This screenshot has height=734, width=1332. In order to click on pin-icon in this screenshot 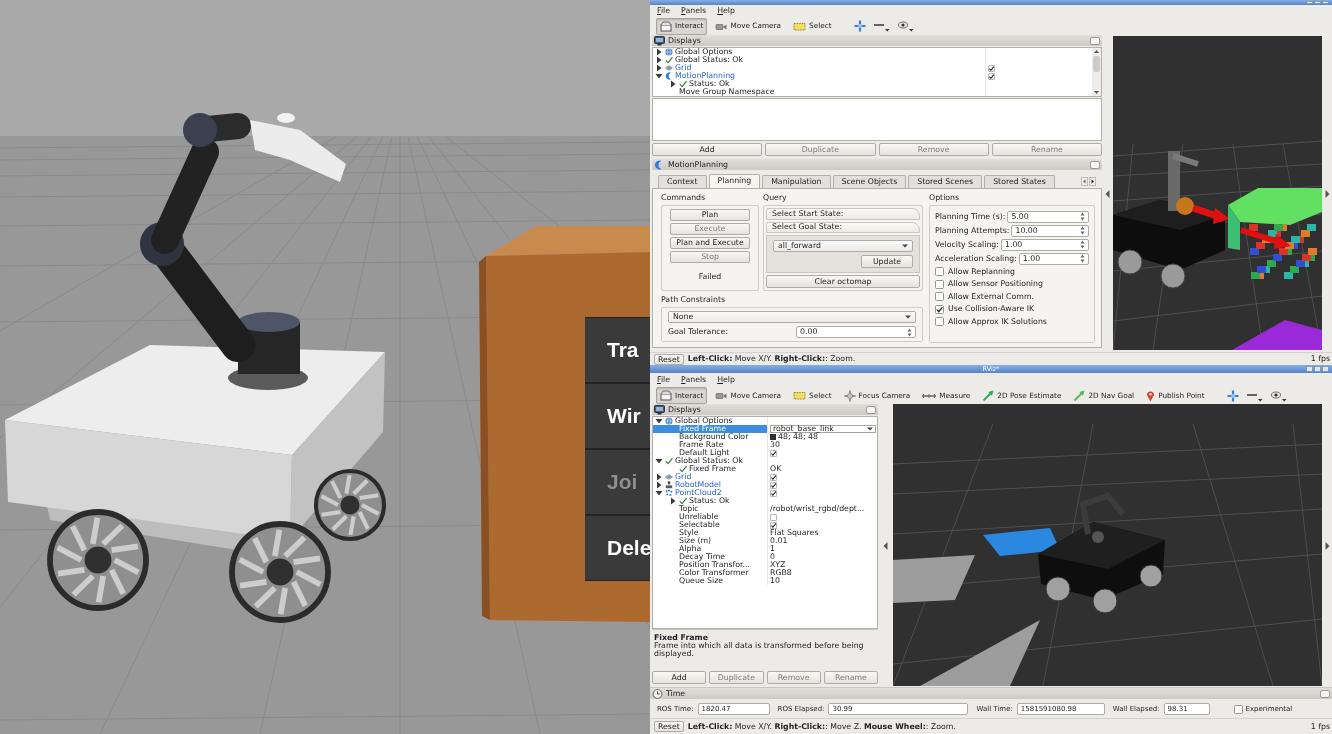, I will do `click(1151, 395)`.